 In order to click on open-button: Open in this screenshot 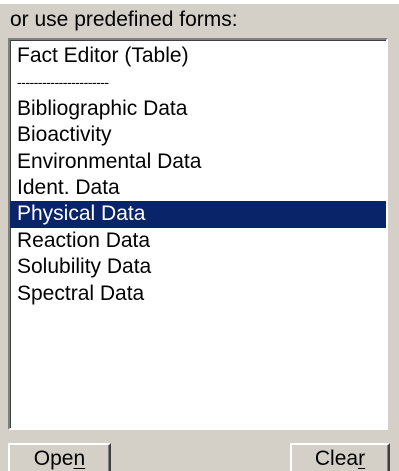, I will do `click(59, 457)`.